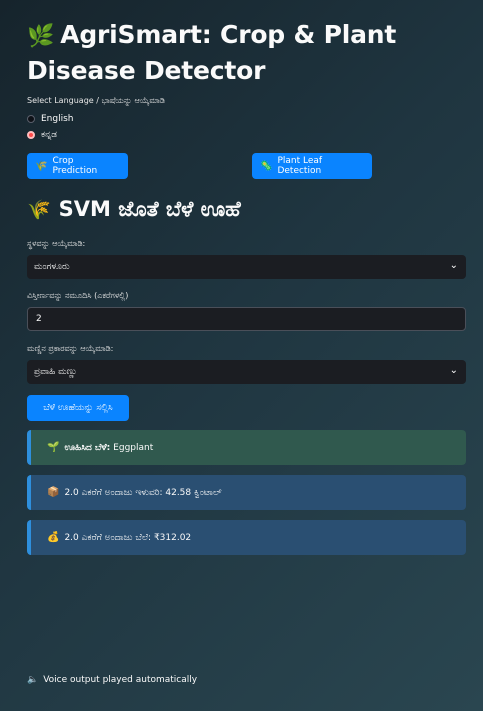 The image size is (483, 711). Describe the element at coordinates (56, 372) in the screenshot. I see `soil-select-value: ಪ್ರವಾಹಿ ಮಣ್ಣು` at that location.